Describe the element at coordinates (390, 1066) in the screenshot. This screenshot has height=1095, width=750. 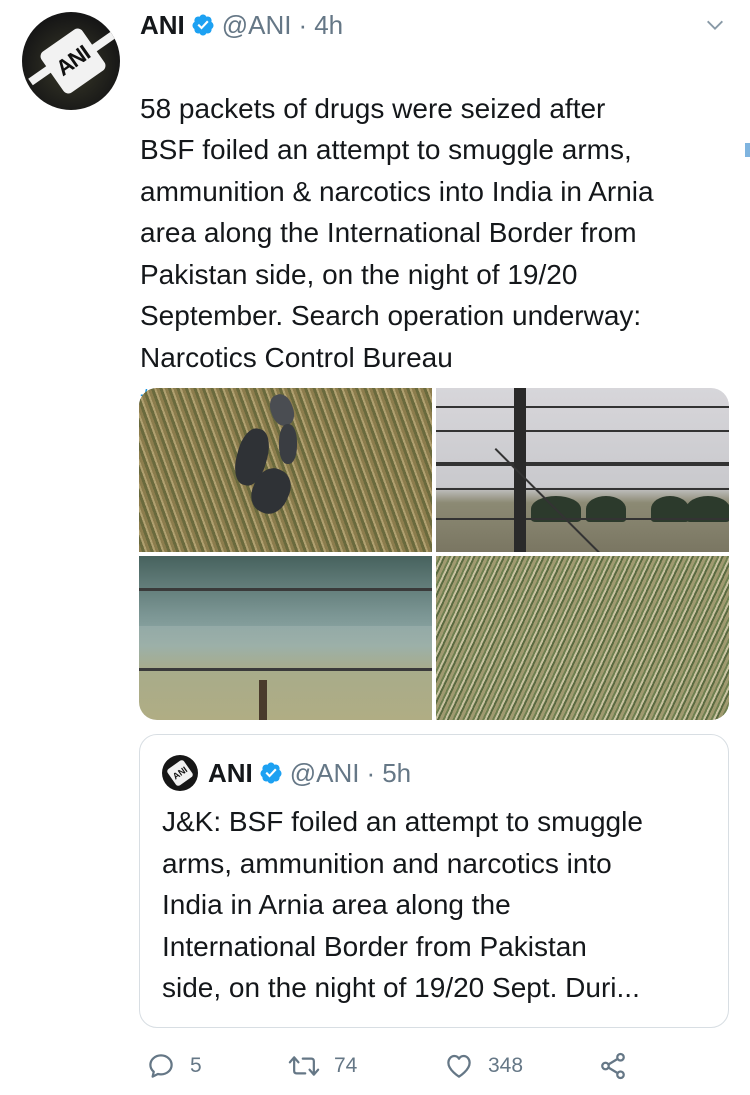
I see `tweet-actions: 5 74 348` at that location.